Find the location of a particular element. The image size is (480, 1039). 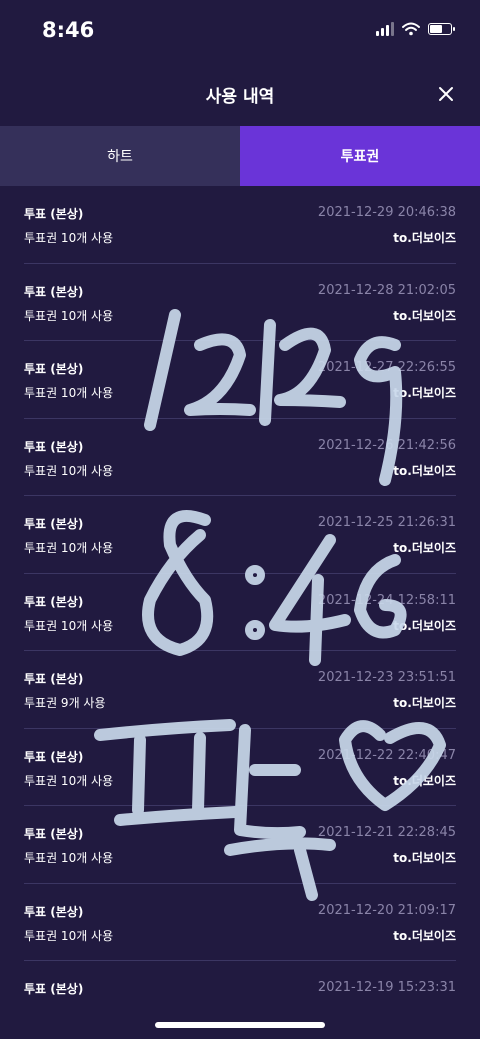

record-date: 2021-12-19 15:23:31 is located at coordinates (386, 987).